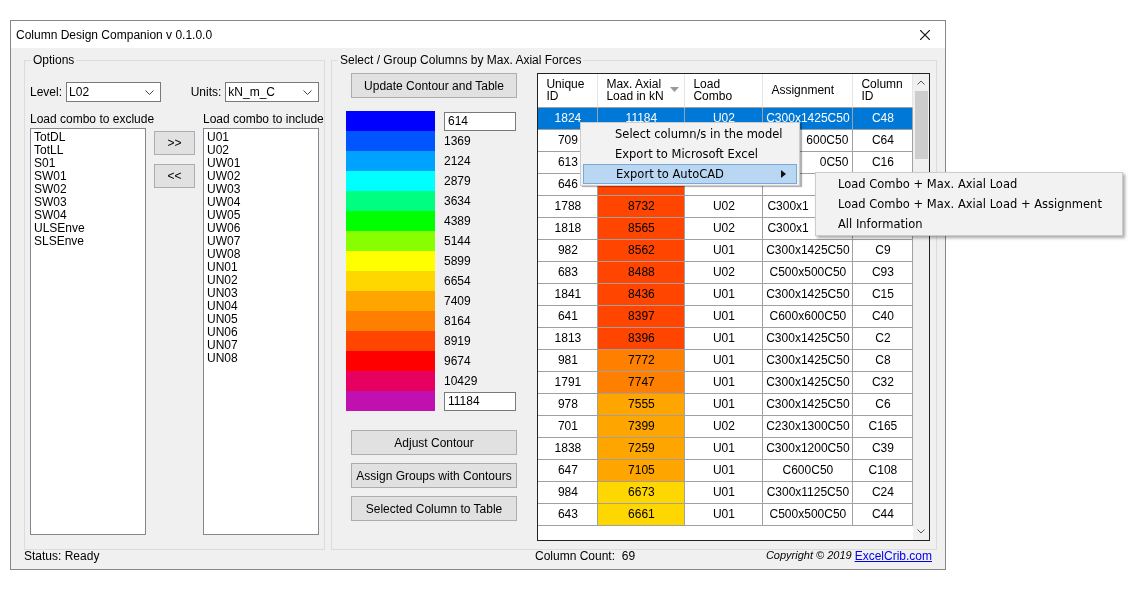 Image resolution: width=1134 pixels, height=606 pixels. I want to click on table-cell: 7772, so click(642, 361).